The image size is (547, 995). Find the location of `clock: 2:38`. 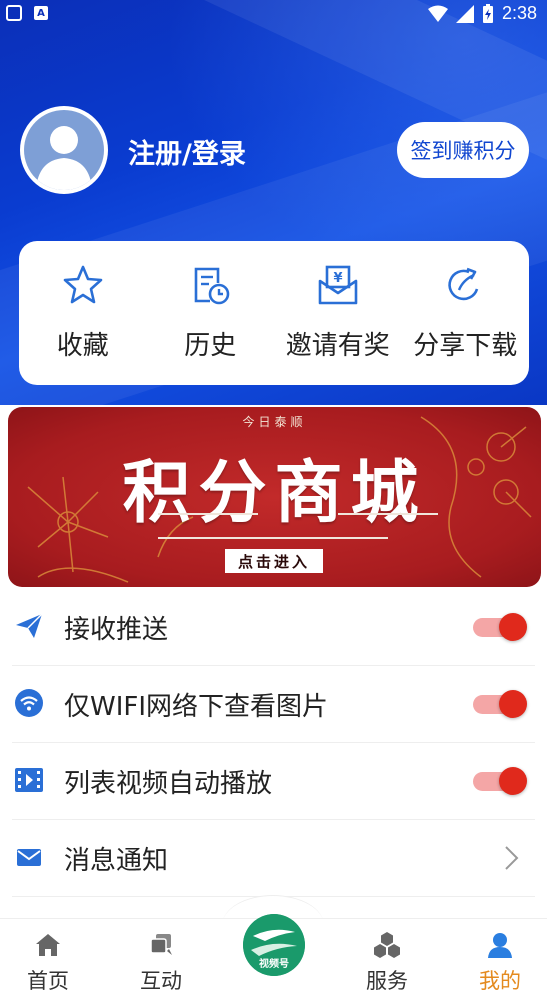

clock: 2:38 is located at coordinates (519, 13).